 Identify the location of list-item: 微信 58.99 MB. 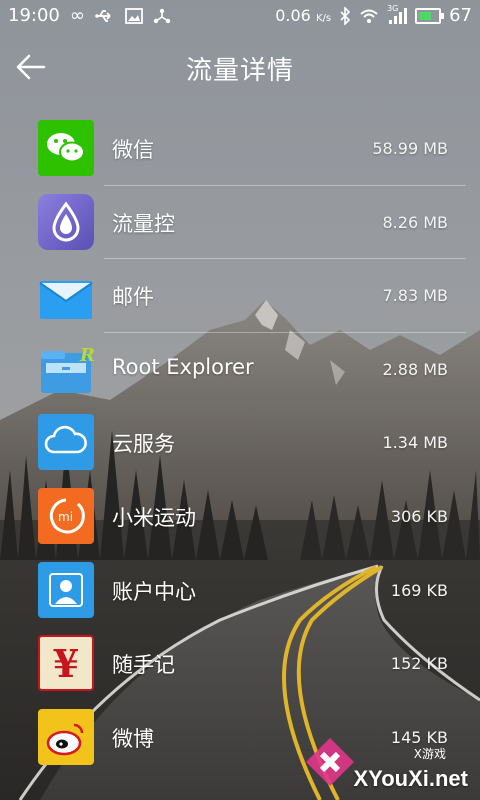
(240, 149).